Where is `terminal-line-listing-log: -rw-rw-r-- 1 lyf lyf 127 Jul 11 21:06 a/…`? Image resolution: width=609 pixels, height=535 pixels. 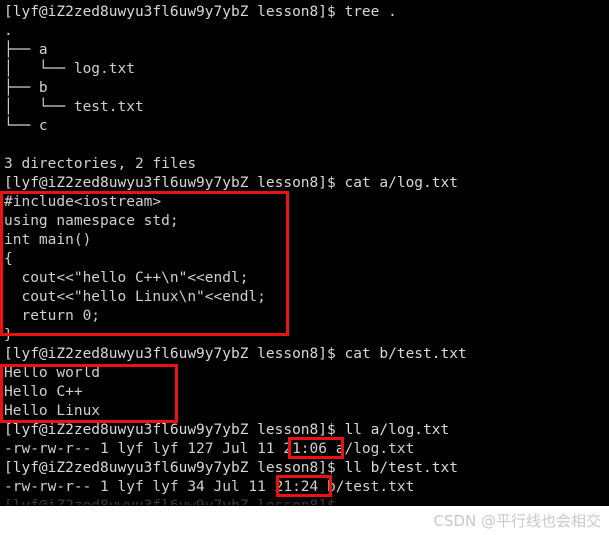
terminal-line-listing-log: -rw-rw-r-- 1 lyf lyf 127 Jul 11 21:06 a/… is located at coordinates (209, 449).